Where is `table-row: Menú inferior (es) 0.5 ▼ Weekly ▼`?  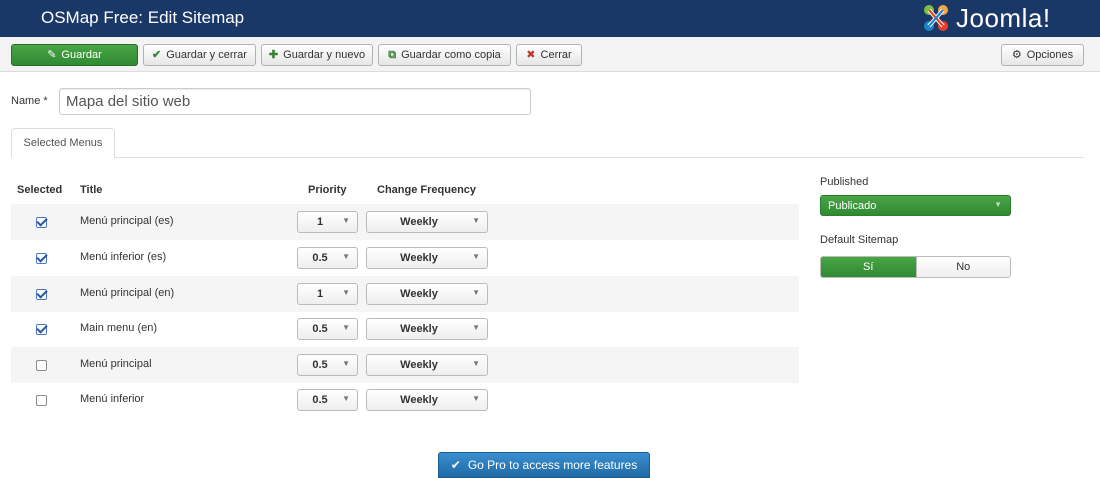 table-row: Menú inferior (es) 0.5 ▼ Weekly ▼ is located at coordinates (405, 258).